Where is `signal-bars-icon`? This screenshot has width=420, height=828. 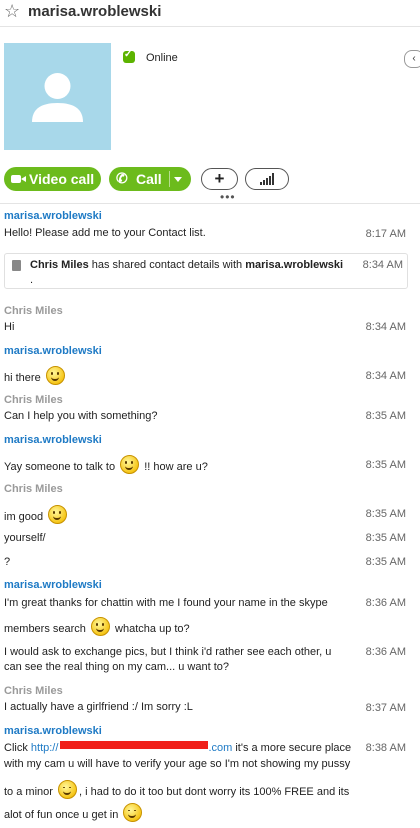
signal-bars-icon is located at coordinates (268, 179).